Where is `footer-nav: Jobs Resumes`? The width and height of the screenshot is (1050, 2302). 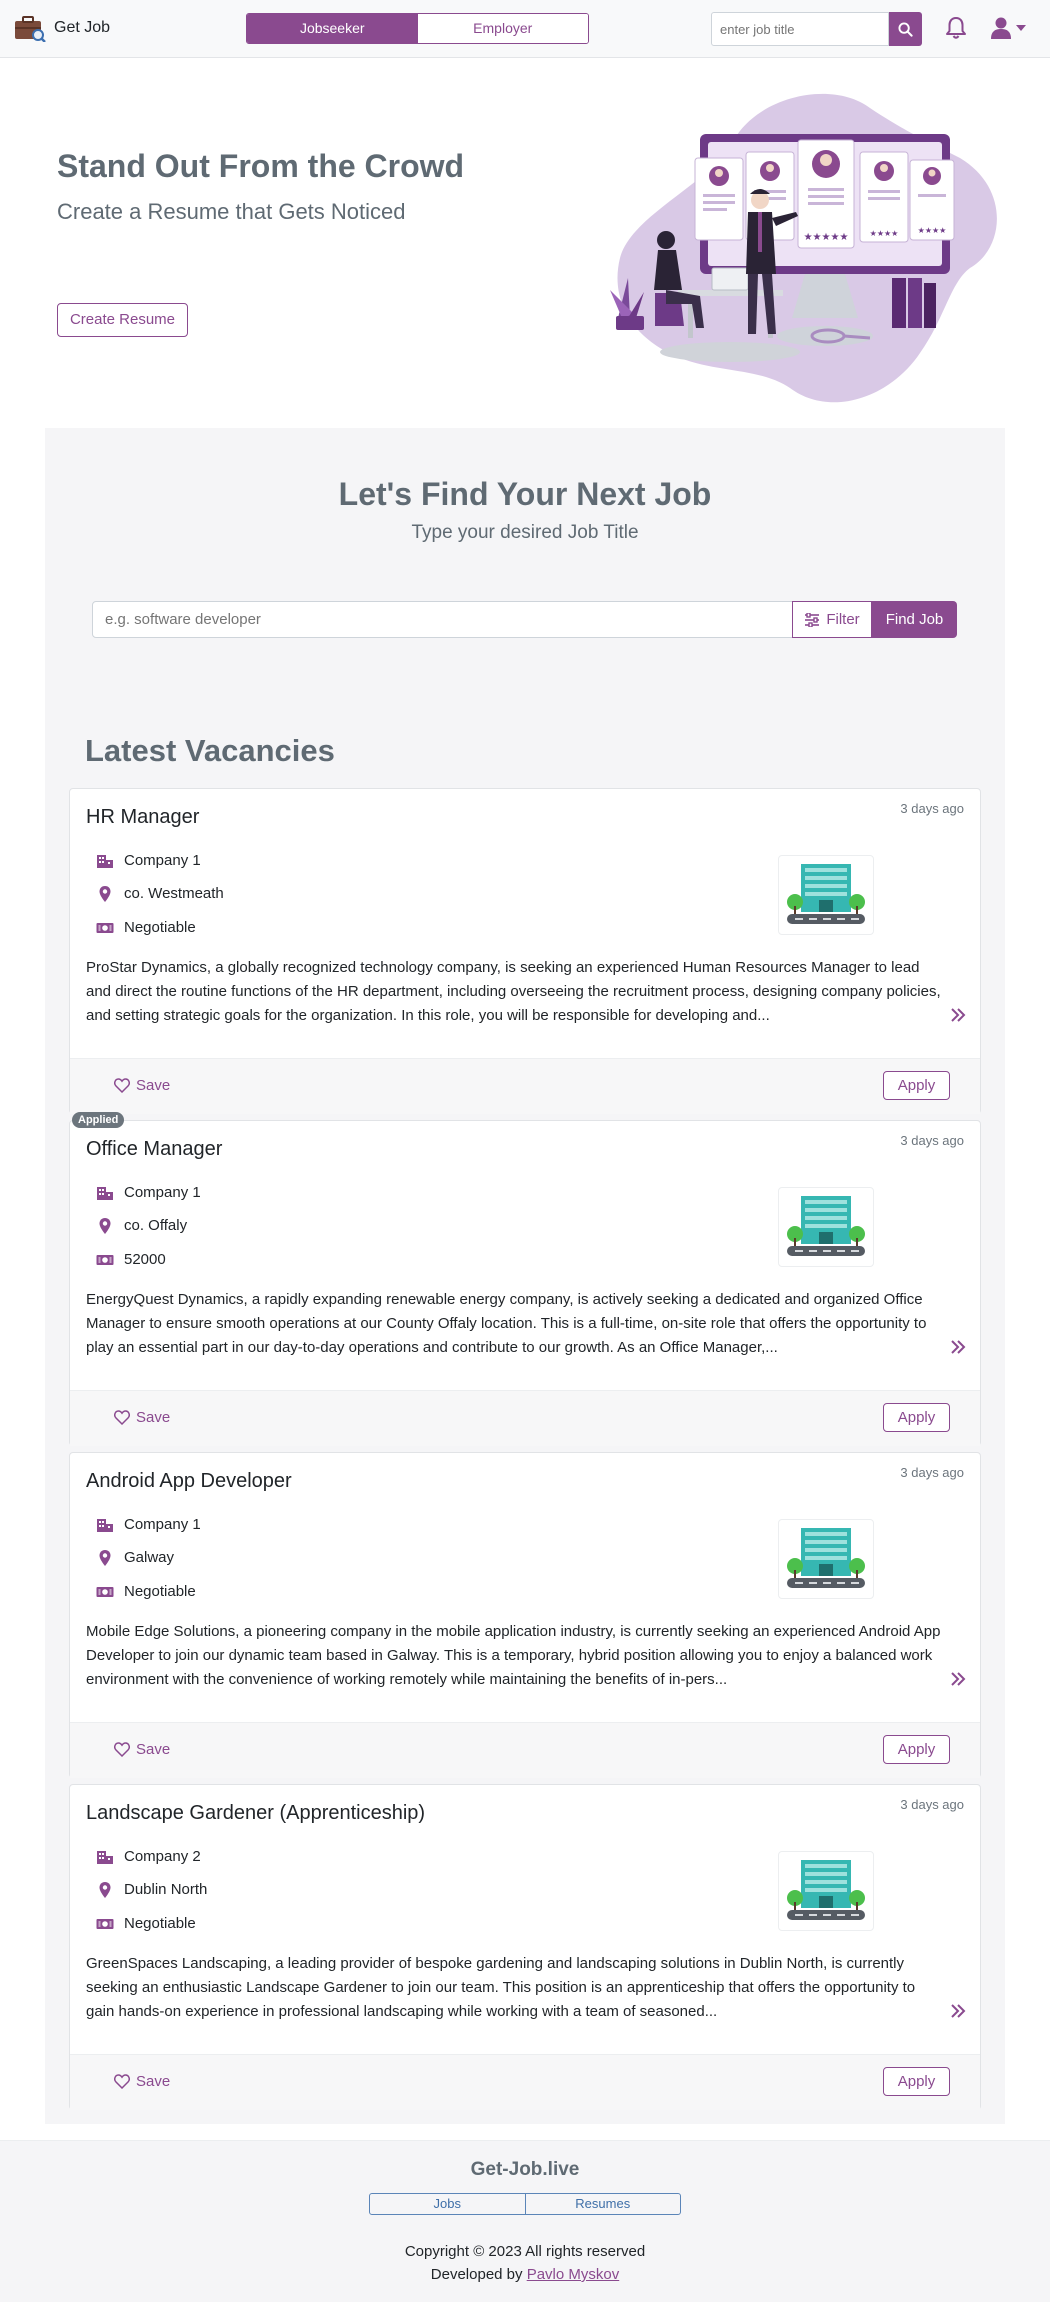
footer-nav: Jobs Resumes is located at coordinates (525, 2204).